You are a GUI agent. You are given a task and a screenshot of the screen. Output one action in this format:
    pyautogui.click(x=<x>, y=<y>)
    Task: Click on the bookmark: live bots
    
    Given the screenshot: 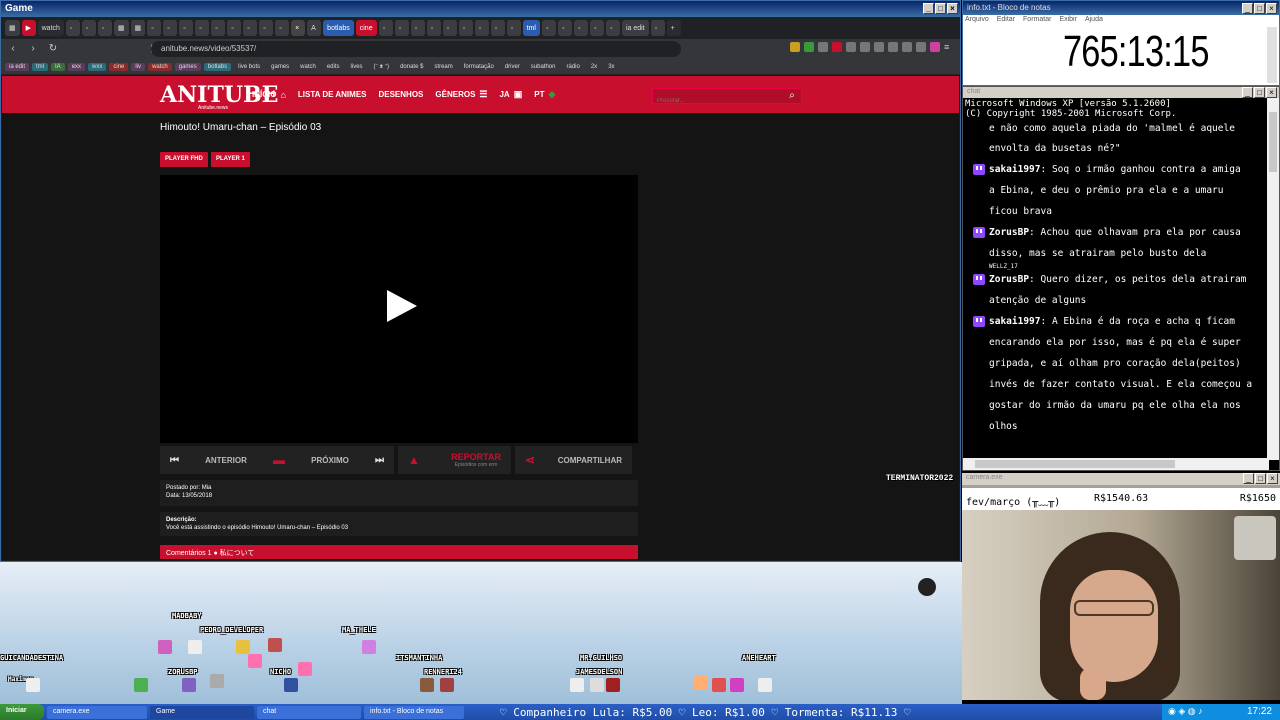 What is the action you would take?
    pyautogui.click(x=249, y=67)
    